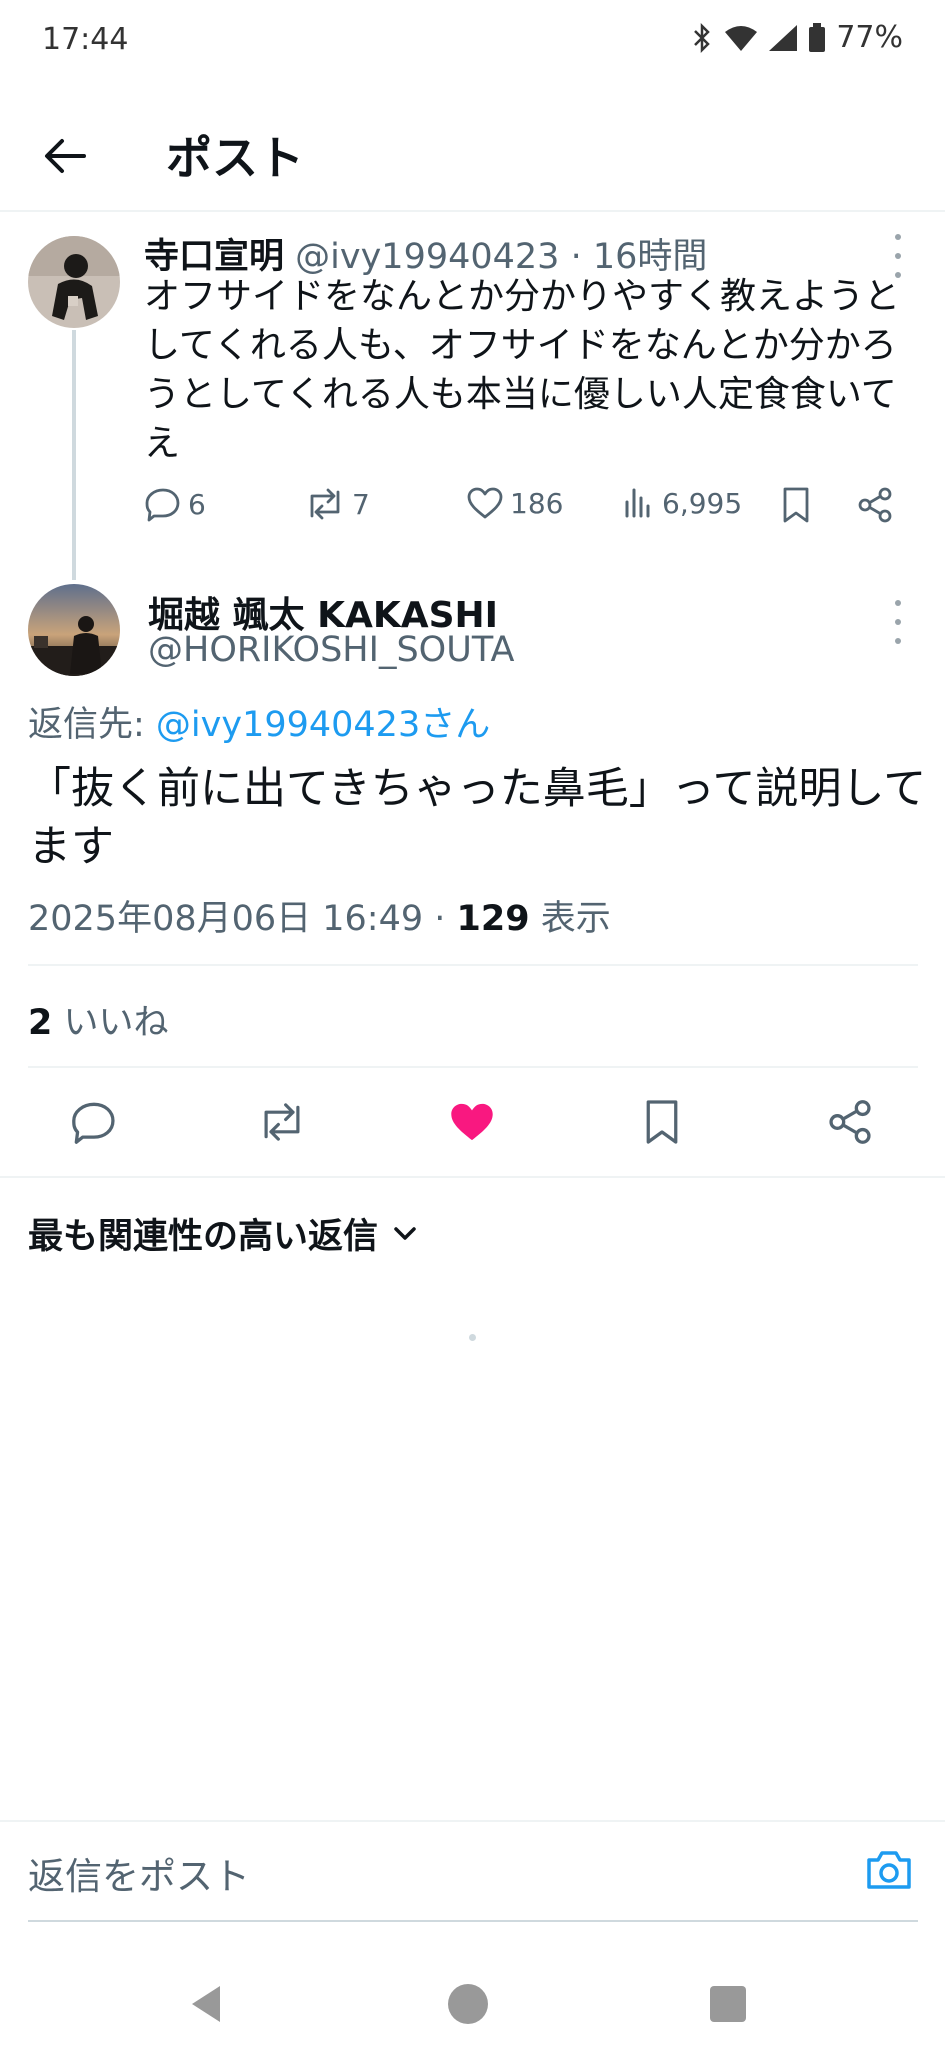 The width and height of the screenshot is (945, 2048). I want to click on back-button, so click(64, 156).